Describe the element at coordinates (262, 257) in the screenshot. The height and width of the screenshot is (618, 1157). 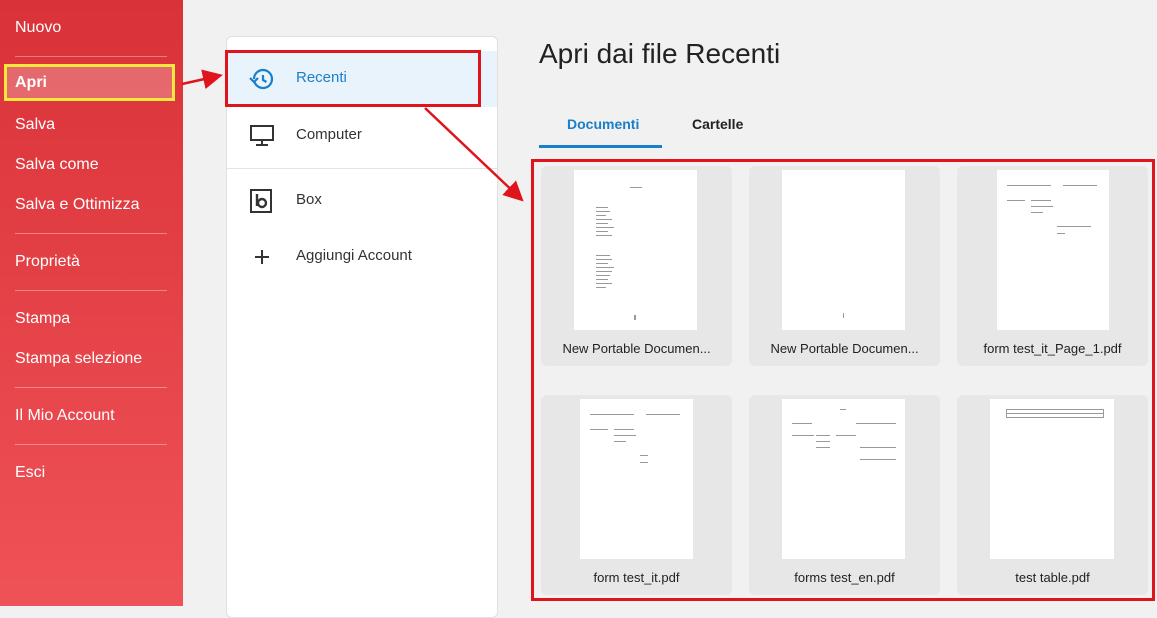
I see `plus-icon` at that location.